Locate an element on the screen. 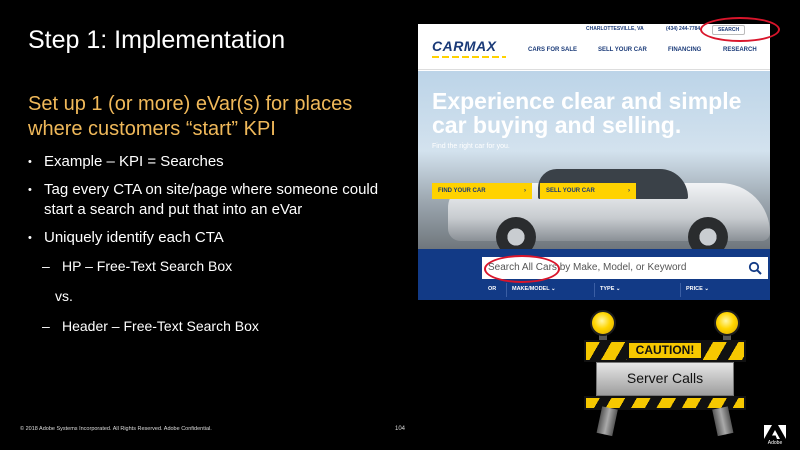 The width and height of the screenshot is (800, 450). bullet-example: Example – KPI = Searches is located at coordinates (208, 162).